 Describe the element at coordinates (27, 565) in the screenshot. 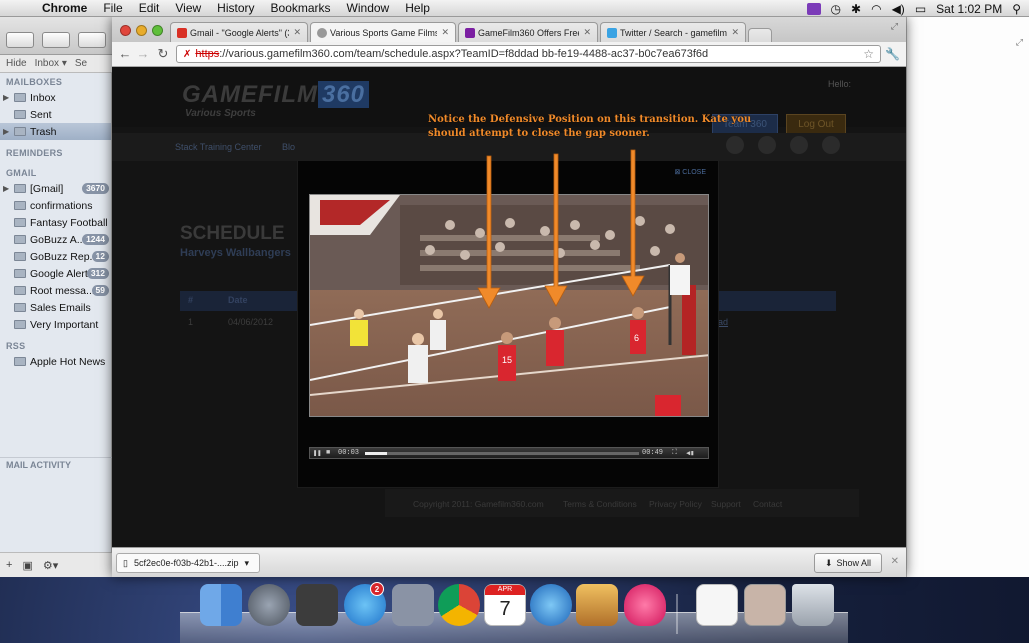

I see `show-activity-icon: ▣` at that location.